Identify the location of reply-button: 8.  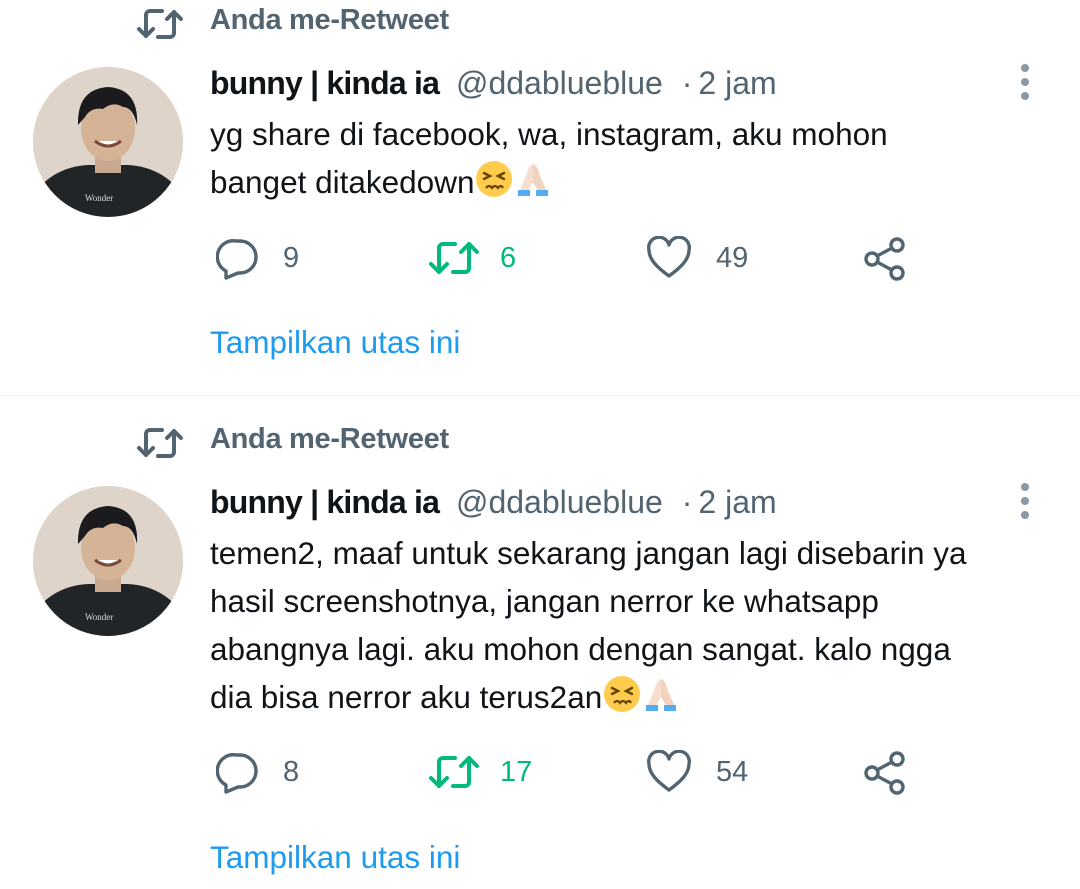
(276, 772).